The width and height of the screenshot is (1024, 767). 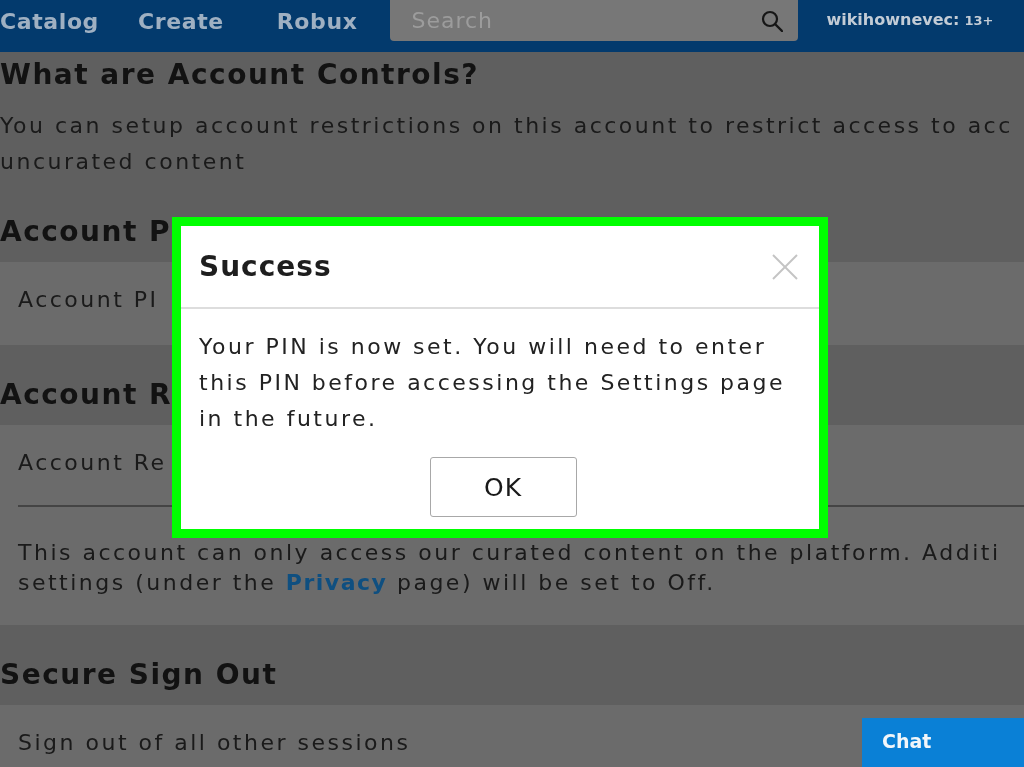 I want to click on setting-label: Sign out of all other sessions, so click(x=214, y=743).